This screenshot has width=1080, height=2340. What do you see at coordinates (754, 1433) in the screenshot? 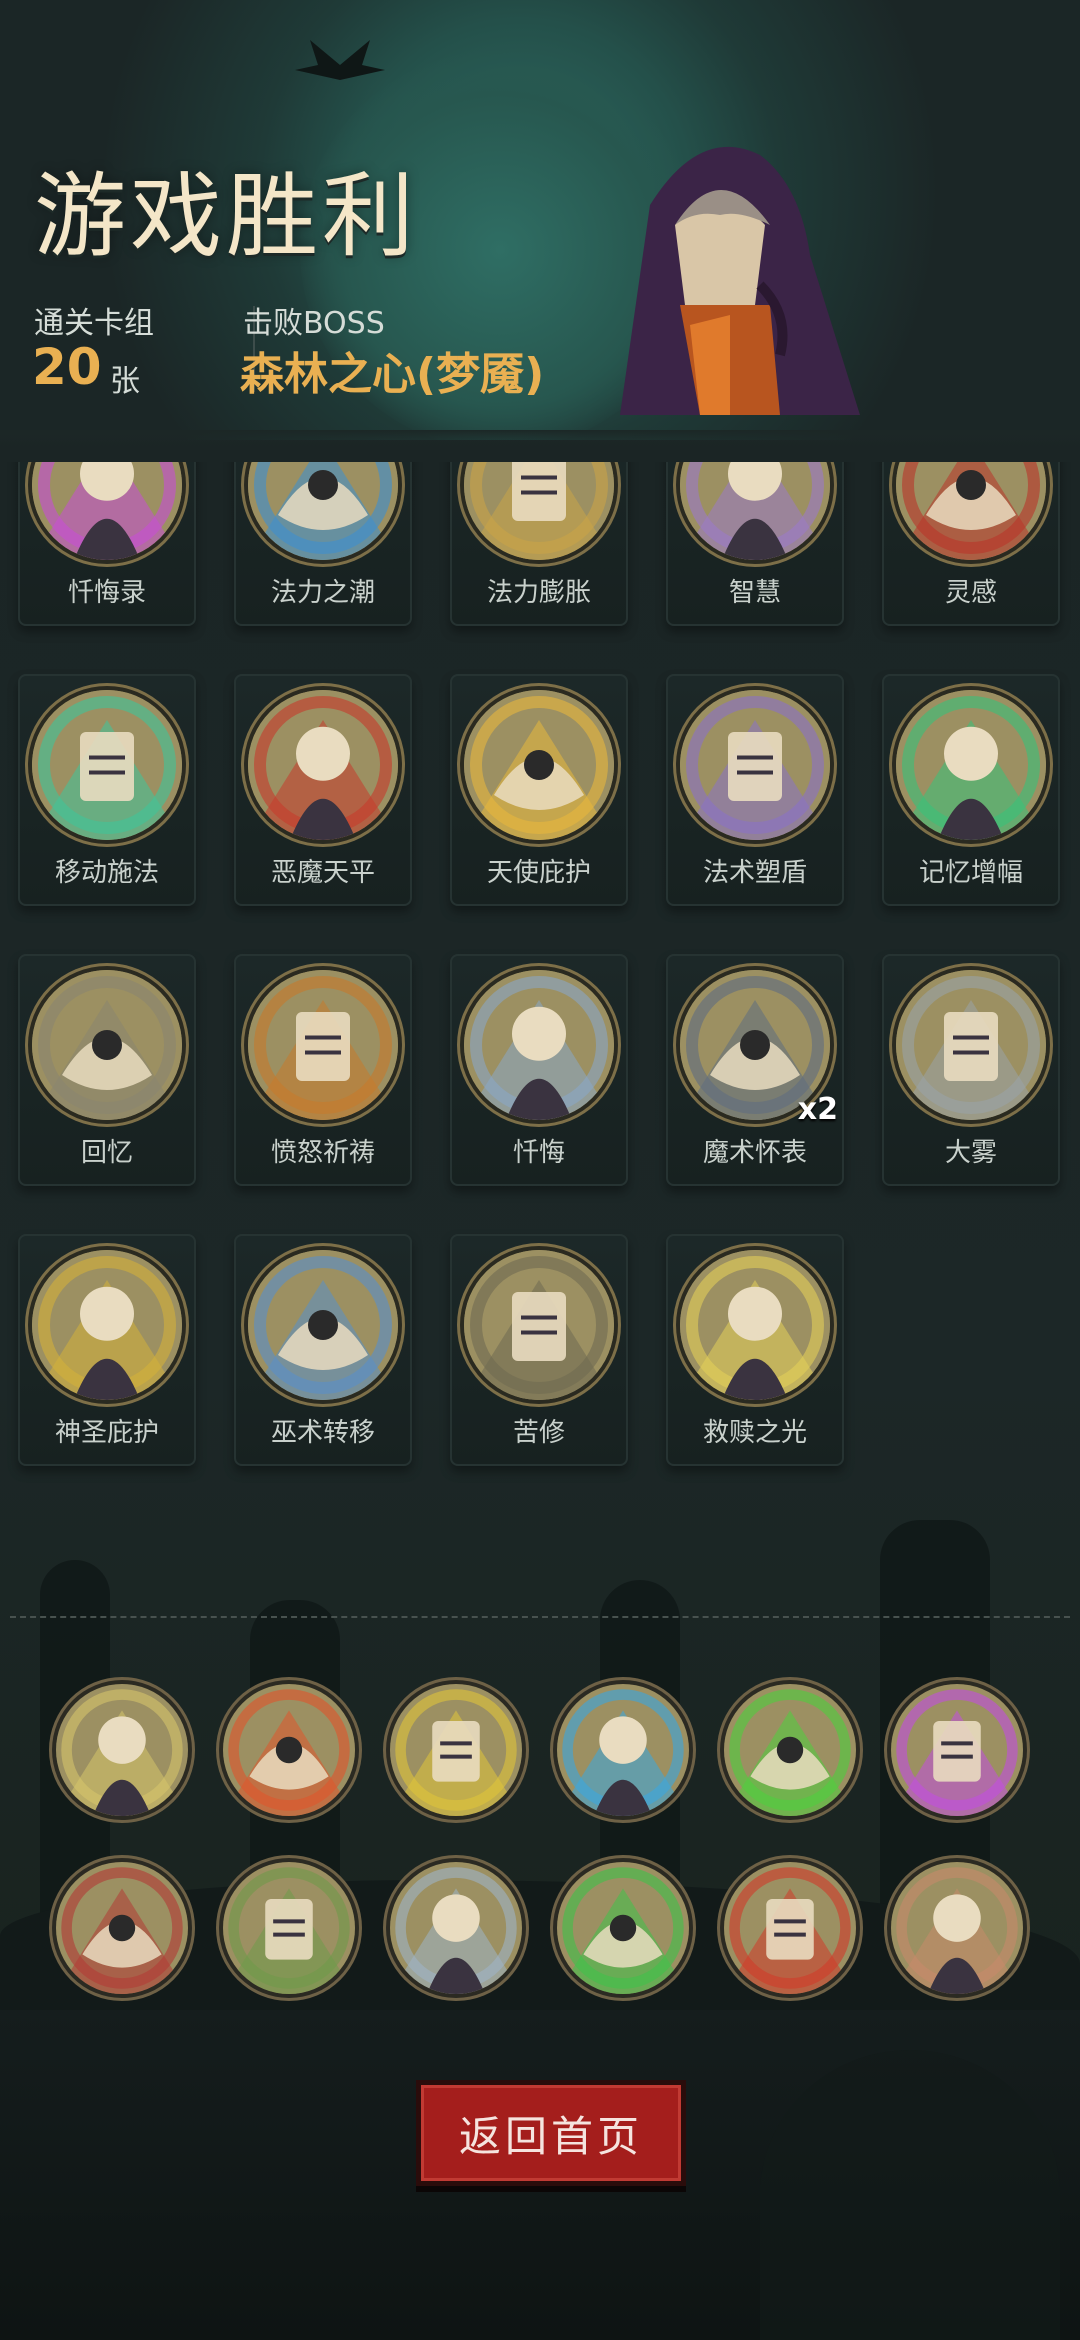
I see `card-name: 救赎之光` at bounding box center [754, 1433].